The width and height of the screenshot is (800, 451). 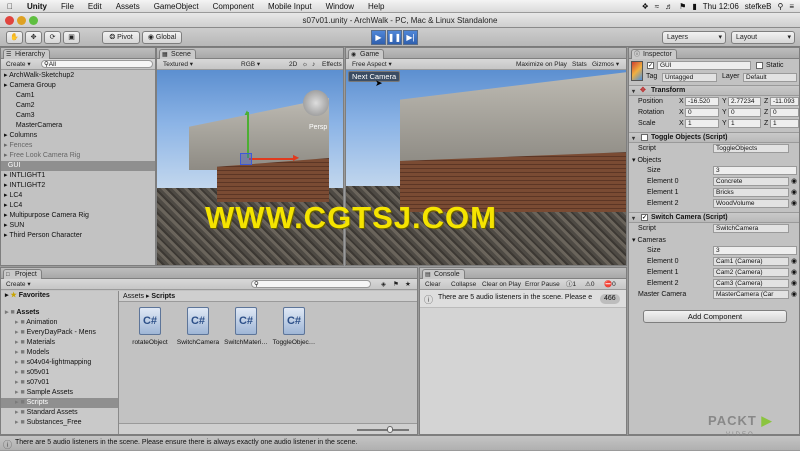 I want to click on hierarchy-item: ▸ LC4, so click(x=78, y=206).